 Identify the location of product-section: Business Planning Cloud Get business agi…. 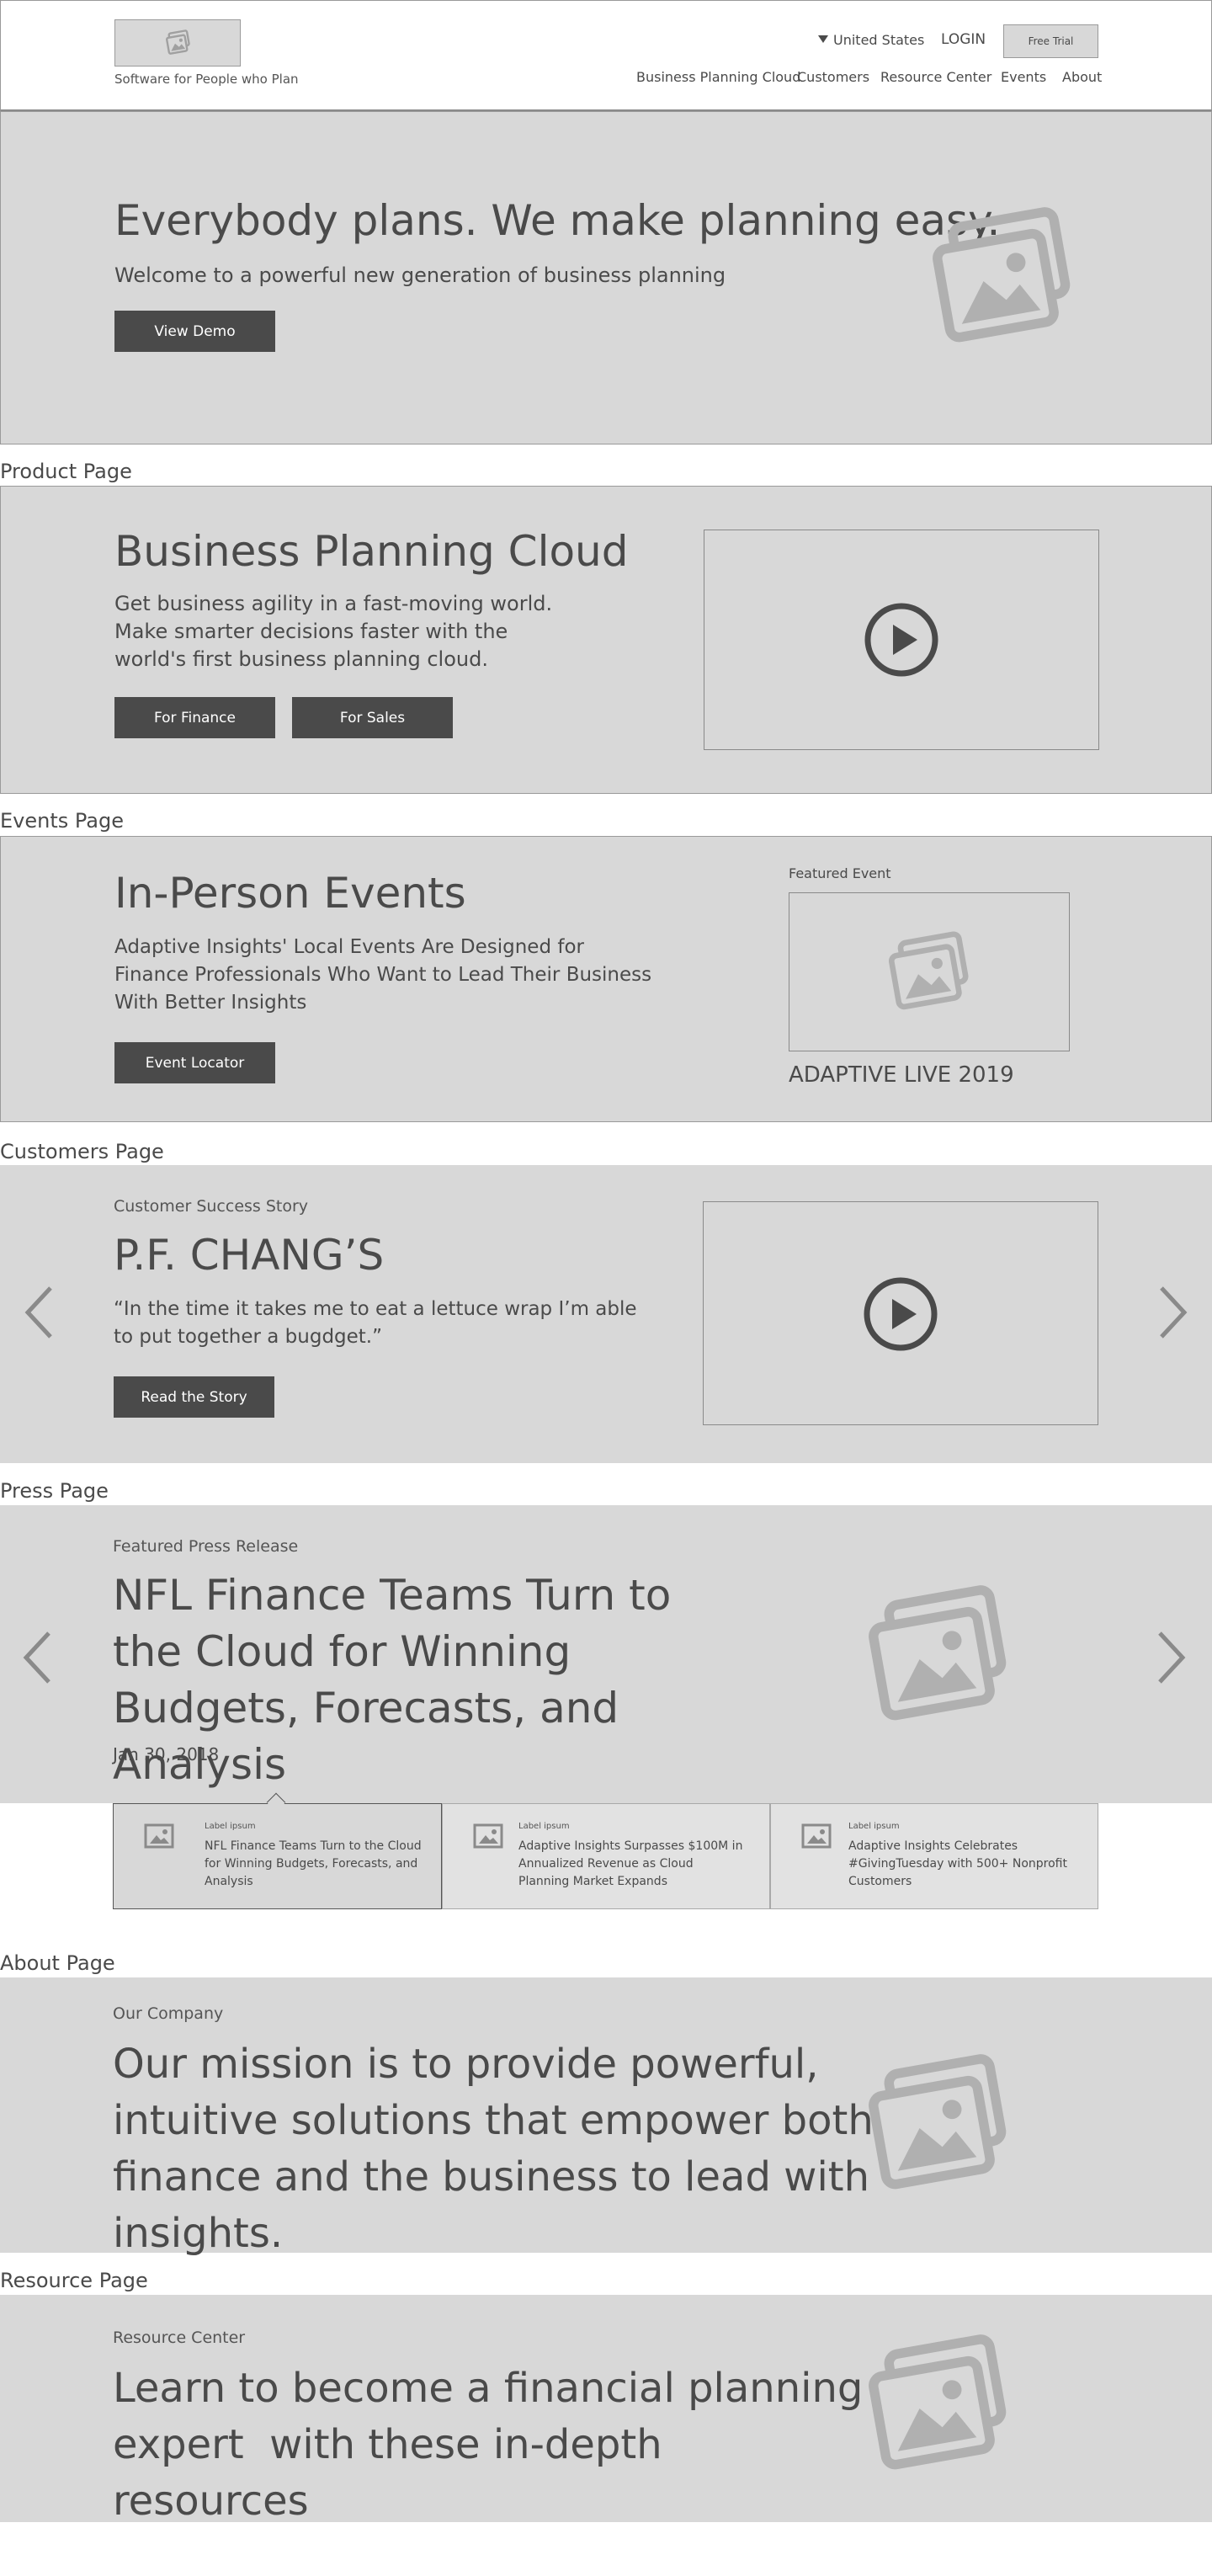
(606, 640).